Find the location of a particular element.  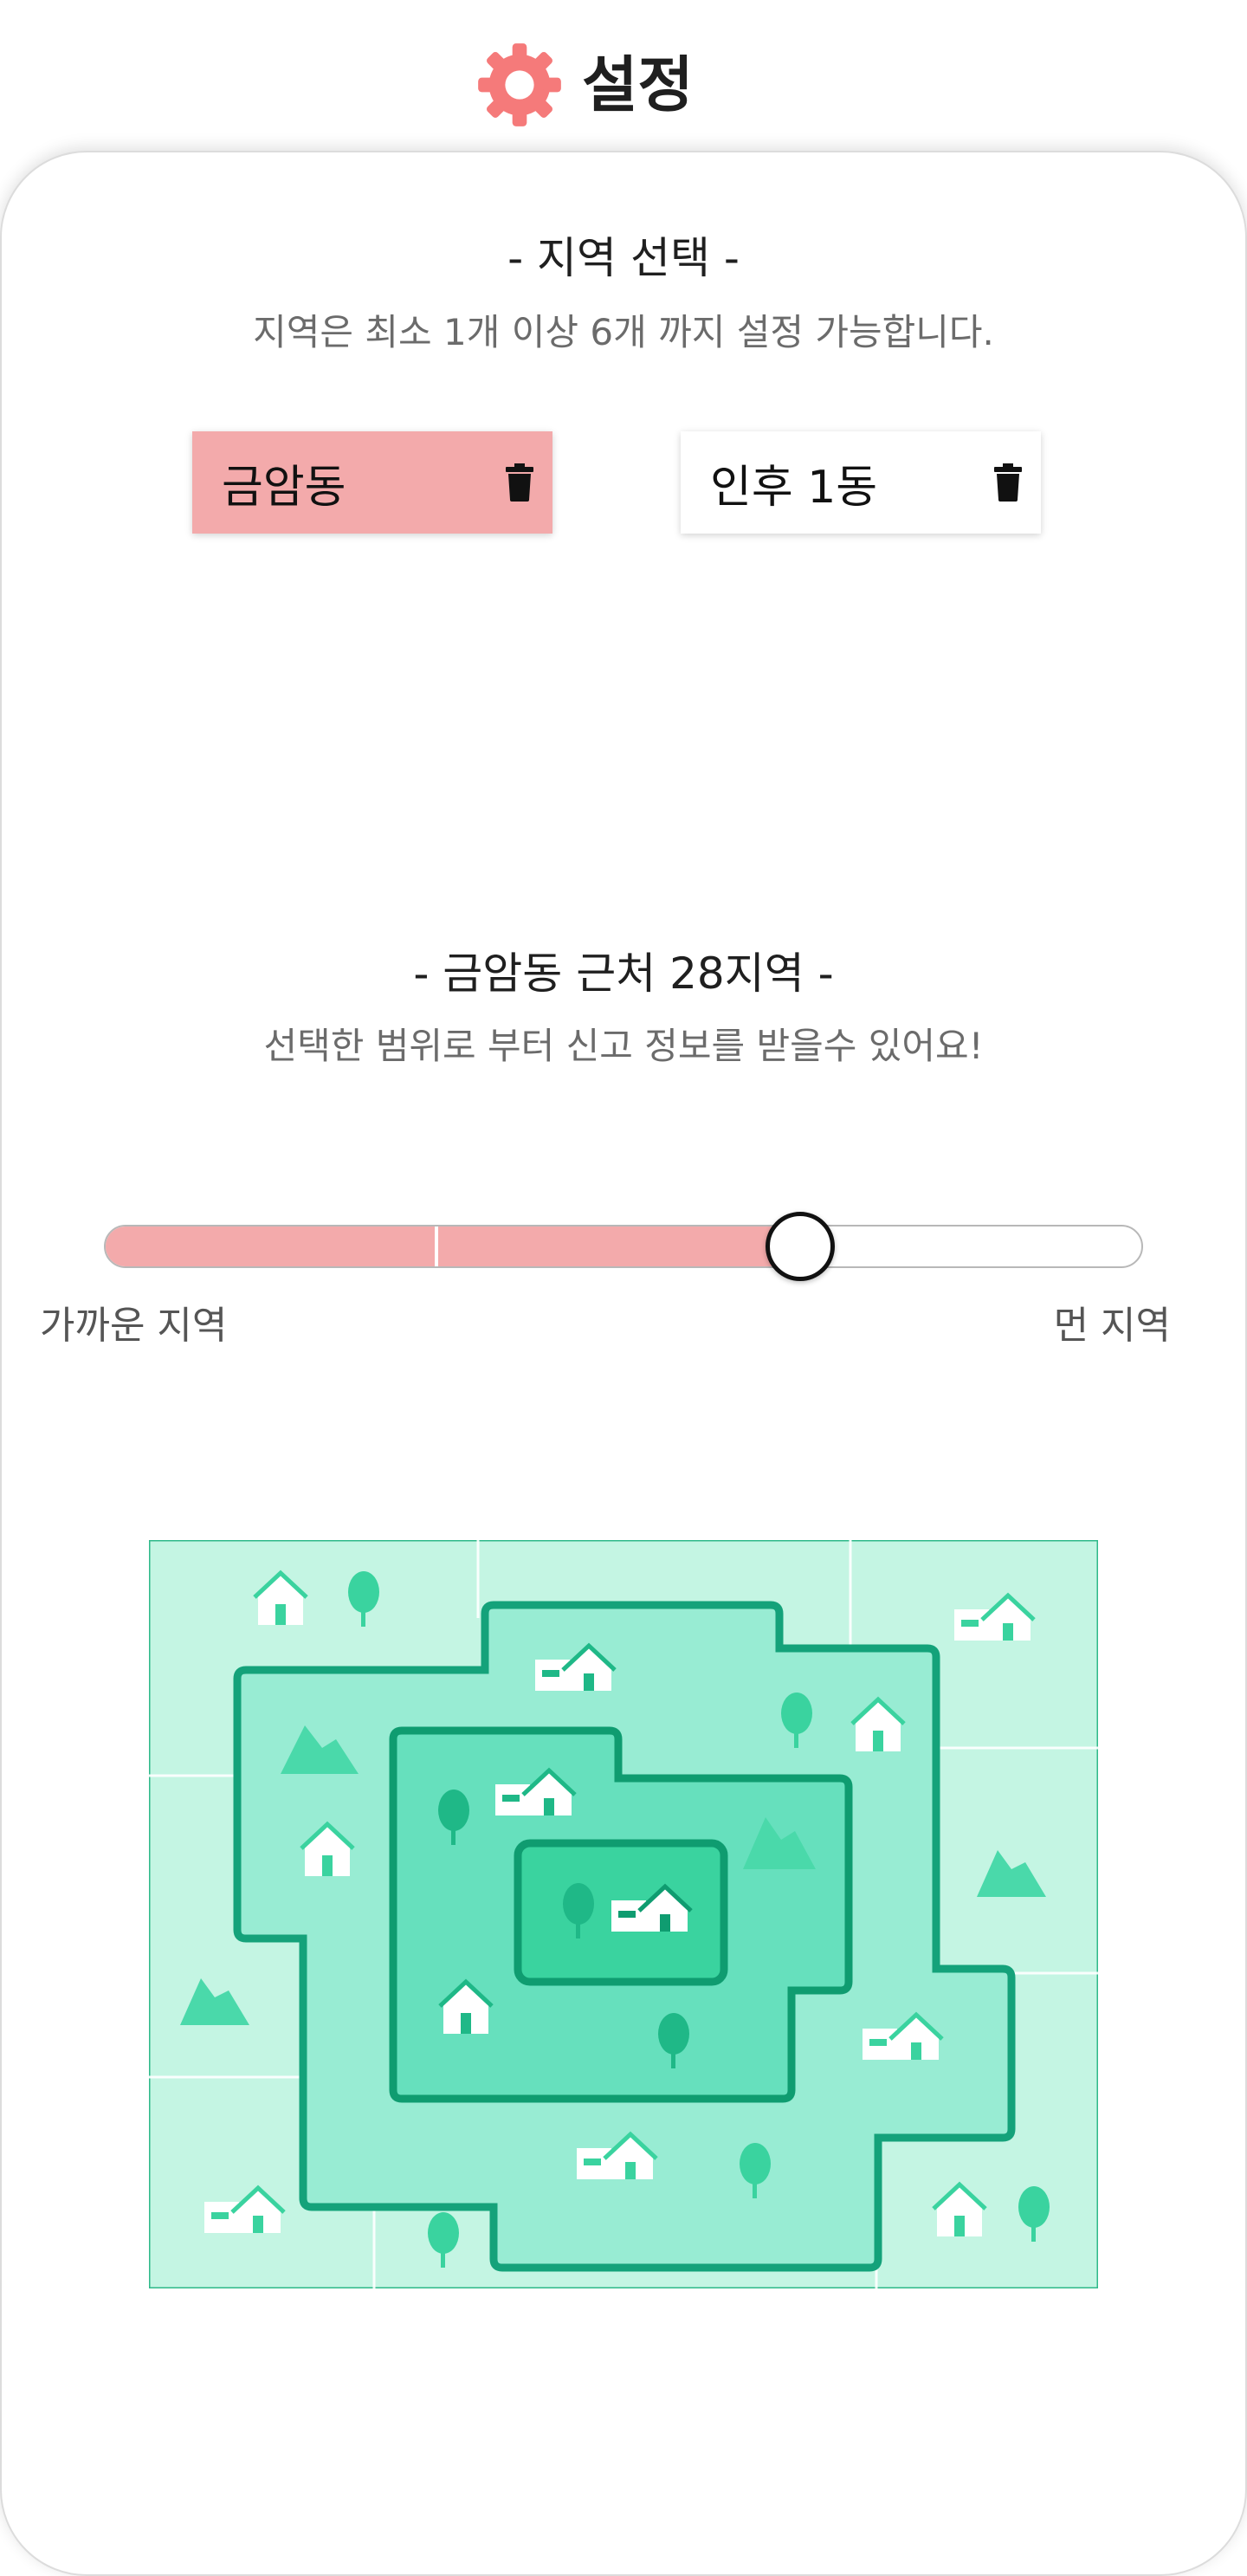

header: 설정 is located at coordinates (623, 78).